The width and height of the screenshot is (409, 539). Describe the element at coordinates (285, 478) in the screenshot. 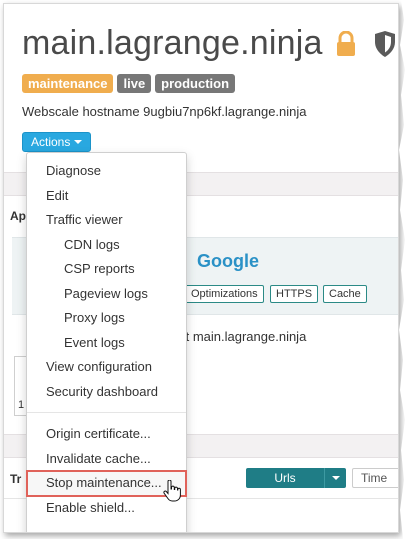

I see `urls-label: Urls` at that location.